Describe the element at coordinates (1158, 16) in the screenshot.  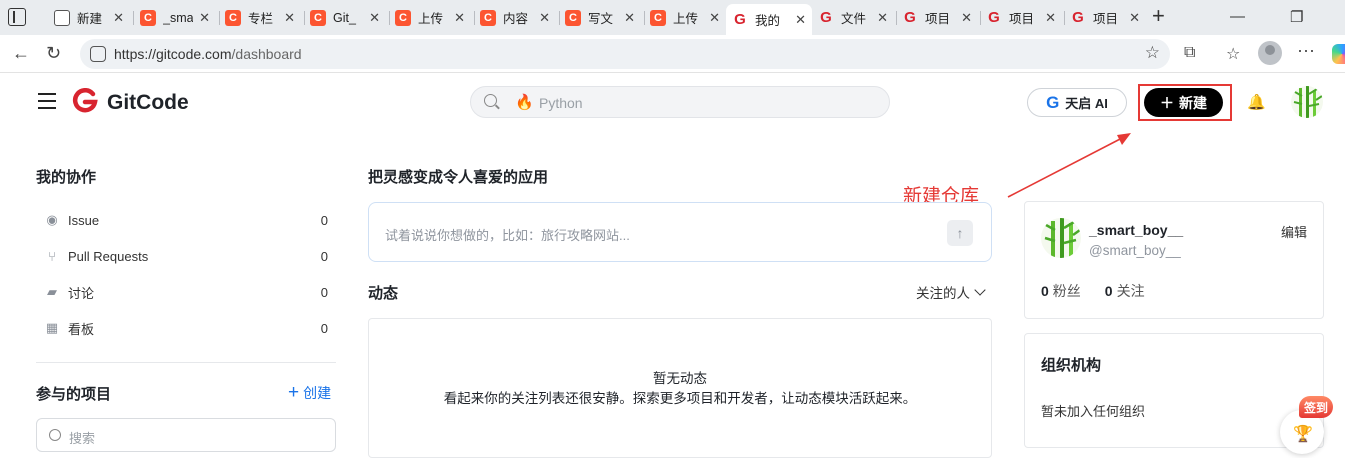
I see `new-tab-icon: +` at that location.